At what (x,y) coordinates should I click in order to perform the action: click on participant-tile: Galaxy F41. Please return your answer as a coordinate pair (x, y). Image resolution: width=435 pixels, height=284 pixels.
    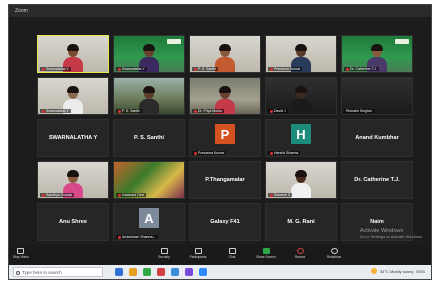
    Looking at the image, I should click on (225, 222).